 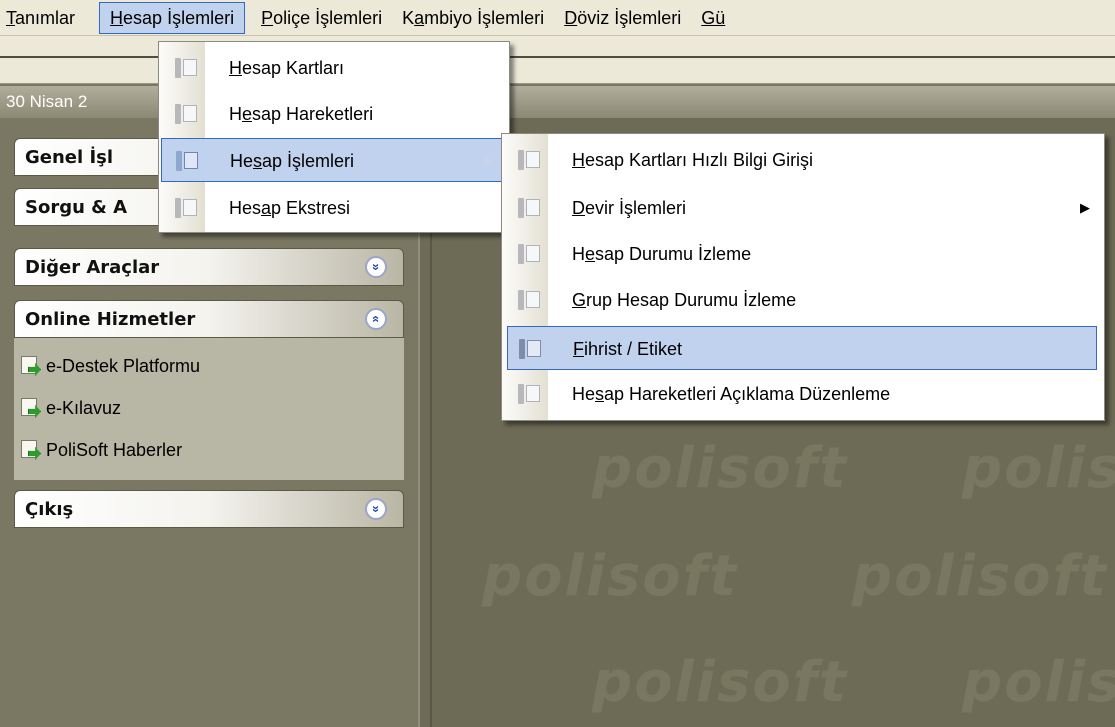 I want to click on menu-item-label: Hesap Ekstresi, so click(x=289, y=208).